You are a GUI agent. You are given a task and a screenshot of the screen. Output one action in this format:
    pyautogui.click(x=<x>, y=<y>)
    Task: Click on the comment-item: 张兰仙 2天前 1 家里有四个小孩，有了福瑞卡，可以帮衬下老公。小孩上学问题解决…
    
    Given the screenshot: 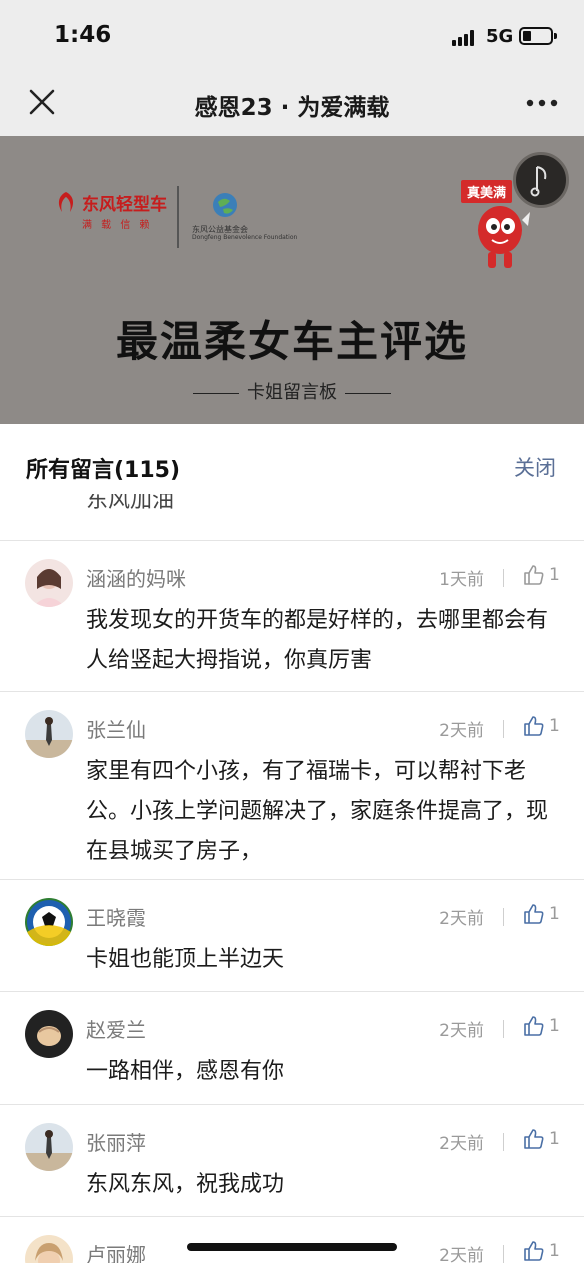 What is the action you would take?
    pyautogui.click(x=292, y=785)
    